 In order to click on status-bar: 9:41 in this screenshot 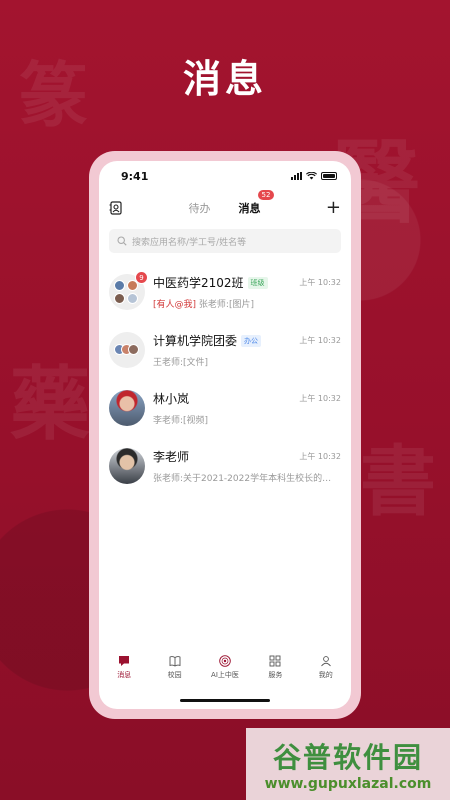, I will do `click(225, 176)`.